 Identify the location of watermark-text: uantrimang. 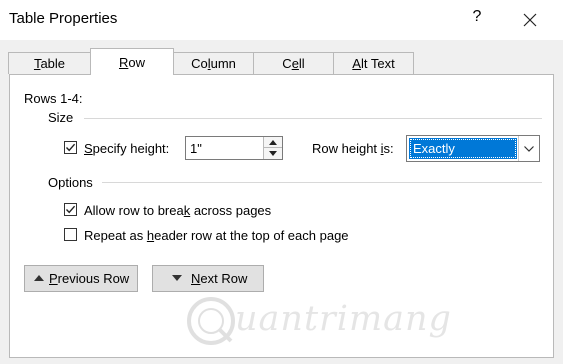
(343, 319).